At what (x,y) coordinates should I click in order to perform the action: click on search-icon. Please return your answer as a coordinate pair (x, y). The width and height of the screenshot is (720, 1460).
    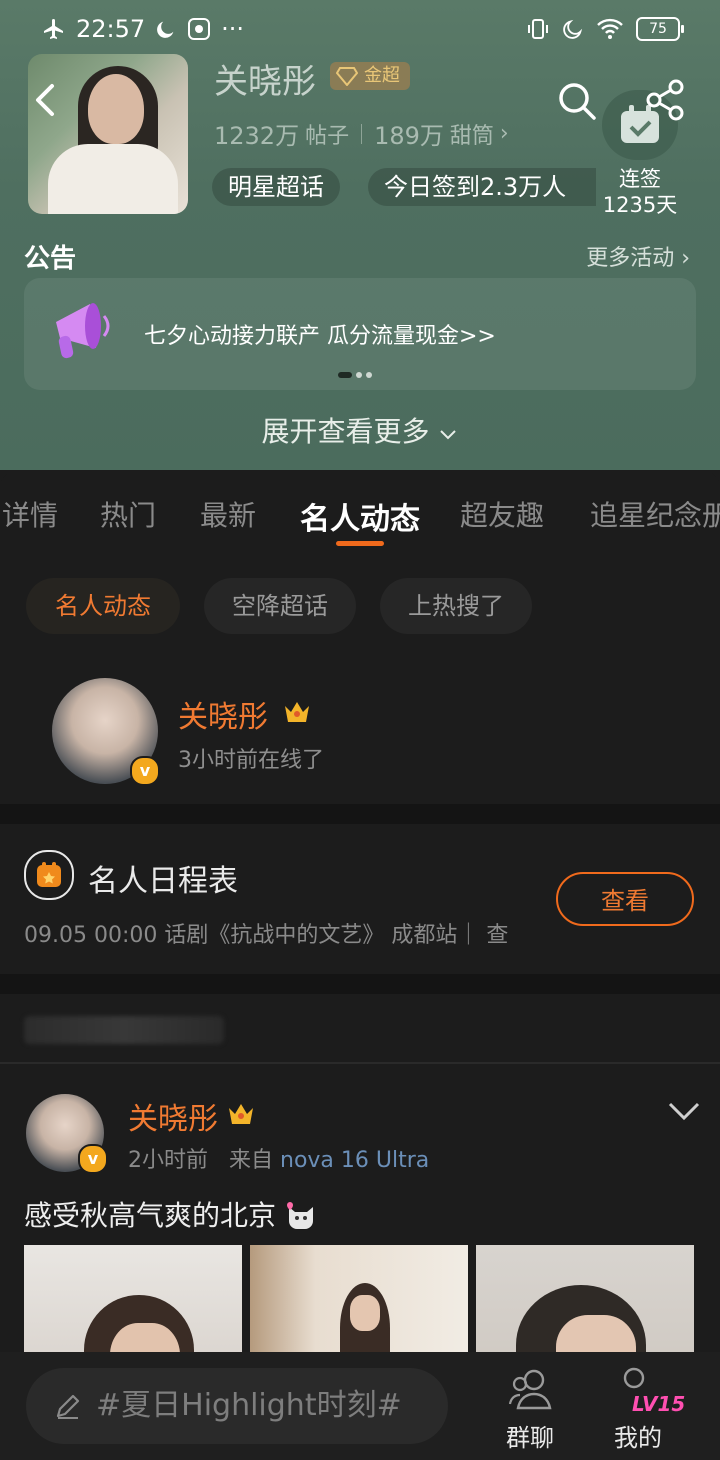
    Looking at the image, I should click on (577, 101).